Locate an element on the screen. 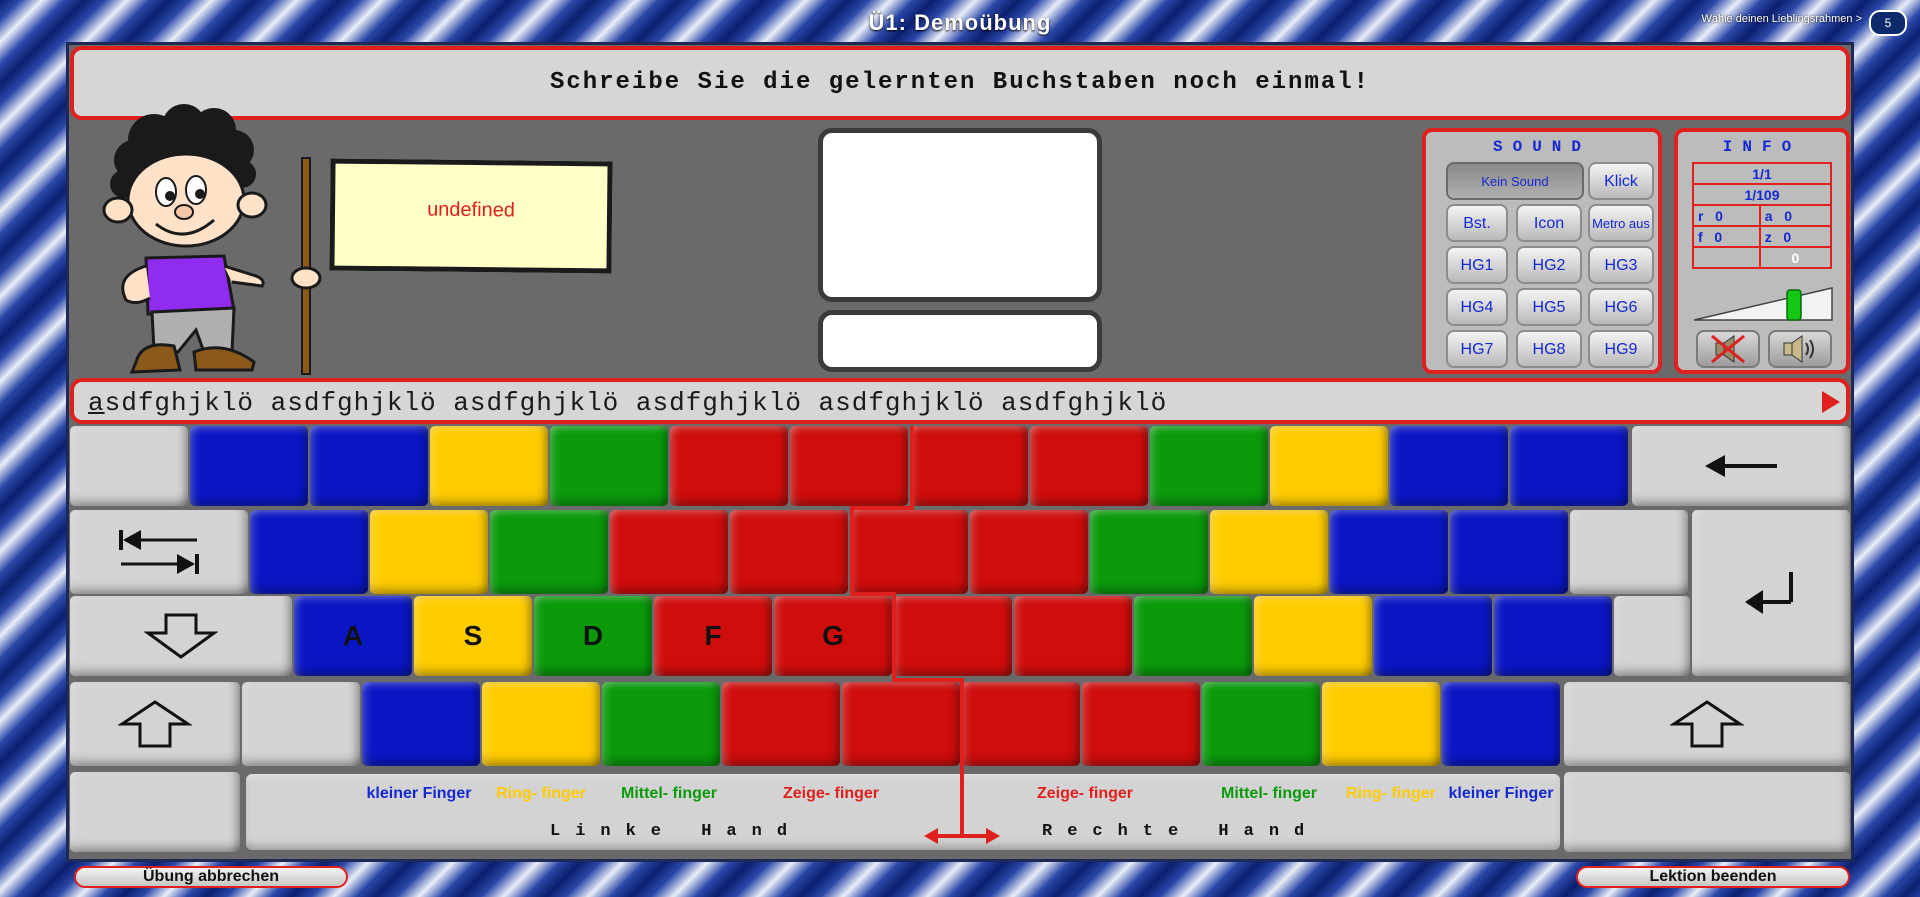 The width and height of the screenshot is (1920, 897). finish-lesson-button: Lektion beenden is located at coordinates (1713, 877).